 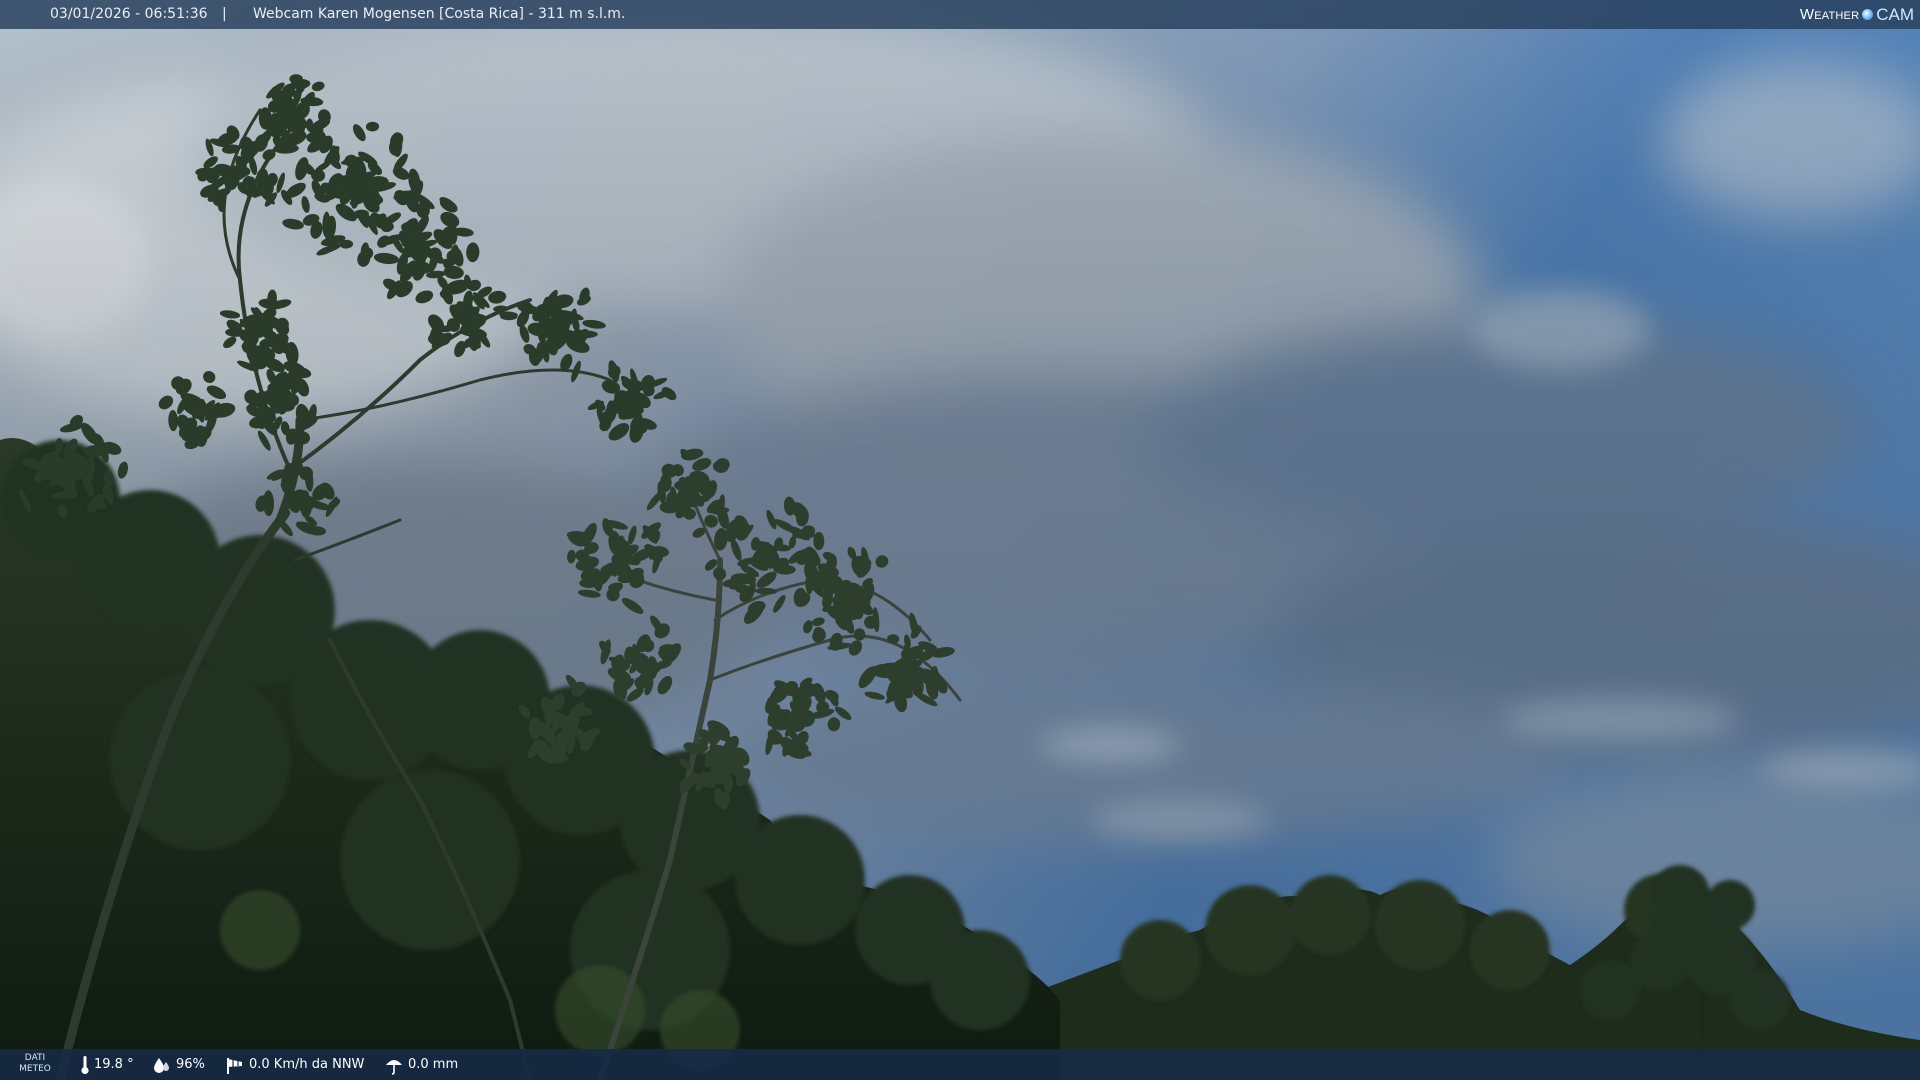 I want to click on temperature-reading: 19.8 °, so click(x=107, y=1064).